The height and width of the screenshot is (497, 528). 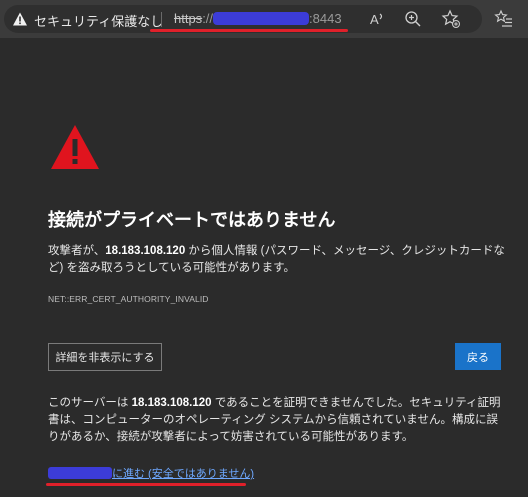 What do you see at coordinates (146, 484) in the screenshot?
I see `proceed-annotation-underline` at bounding box center [146, 484].